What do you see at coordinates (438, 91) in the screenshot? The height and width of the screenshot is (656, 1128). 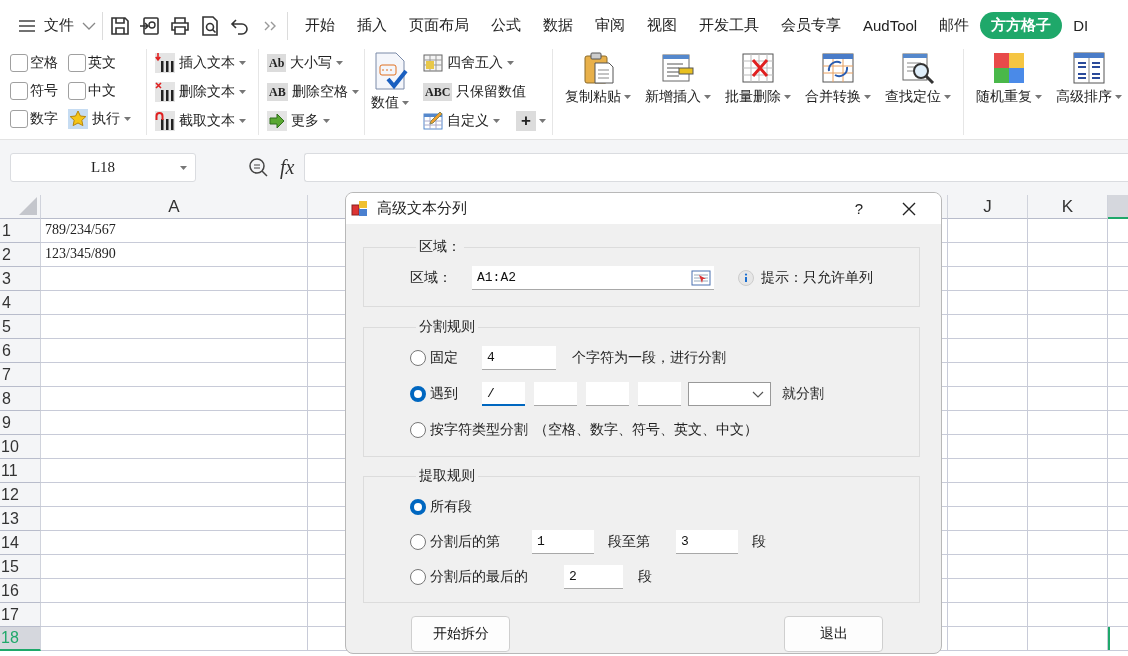 I see `letters-icon: ABC` at bounding box center [438, 91].